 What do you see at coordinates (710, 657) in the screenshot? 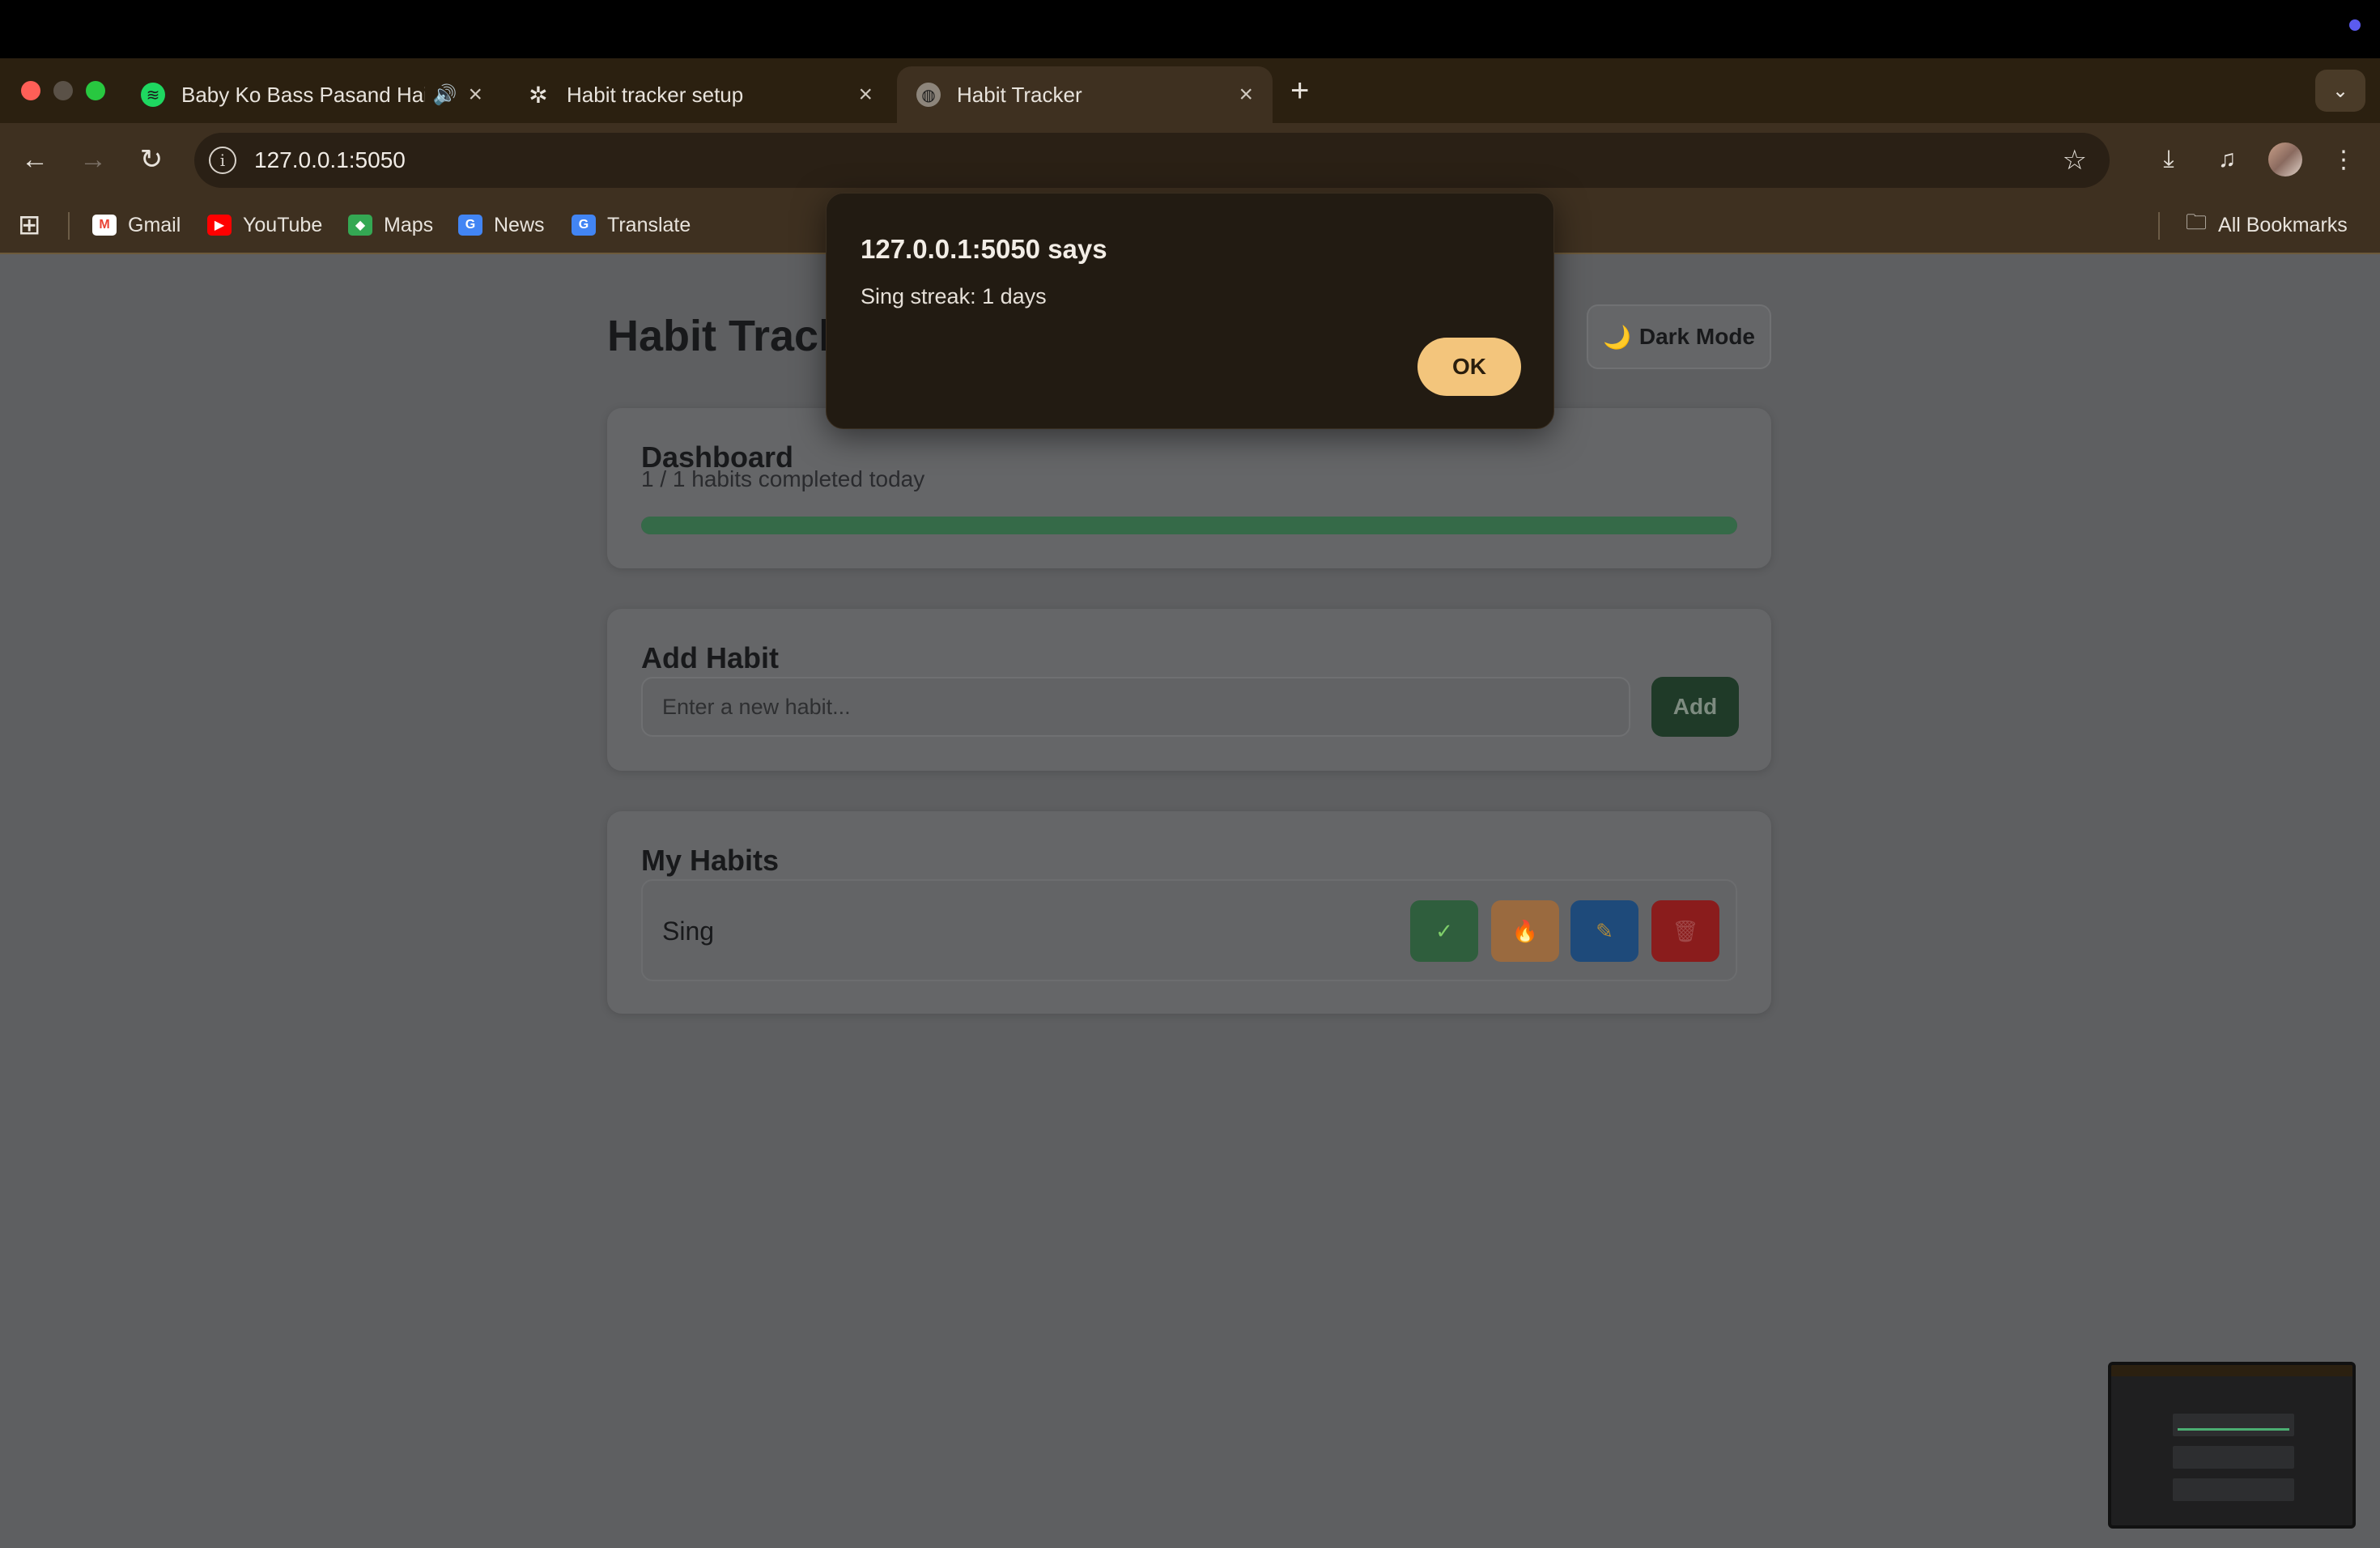
I see `add-habit-heading: Add Habit` at bounding box center [710, 657].